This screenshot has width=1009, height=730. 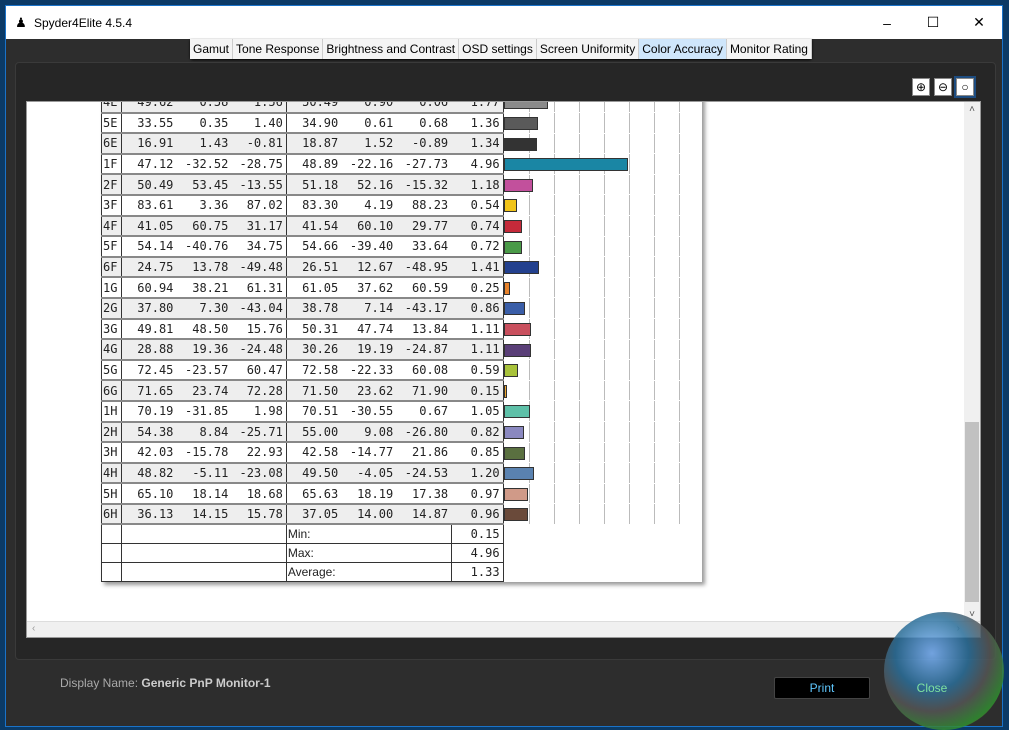 What do you see at coordinates (477, 185) in the screenshot?
I see `delta-e: 1.18` at bounding box center [477, 185].